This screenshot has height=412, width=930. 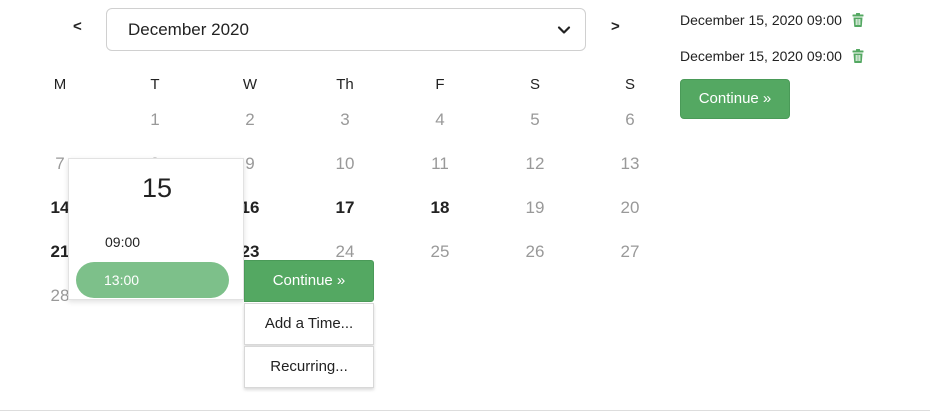 What do you see at coordinates (440, 251) in the screenshot?
I see `calendar-day: 25` at bounding box center [440, 251].